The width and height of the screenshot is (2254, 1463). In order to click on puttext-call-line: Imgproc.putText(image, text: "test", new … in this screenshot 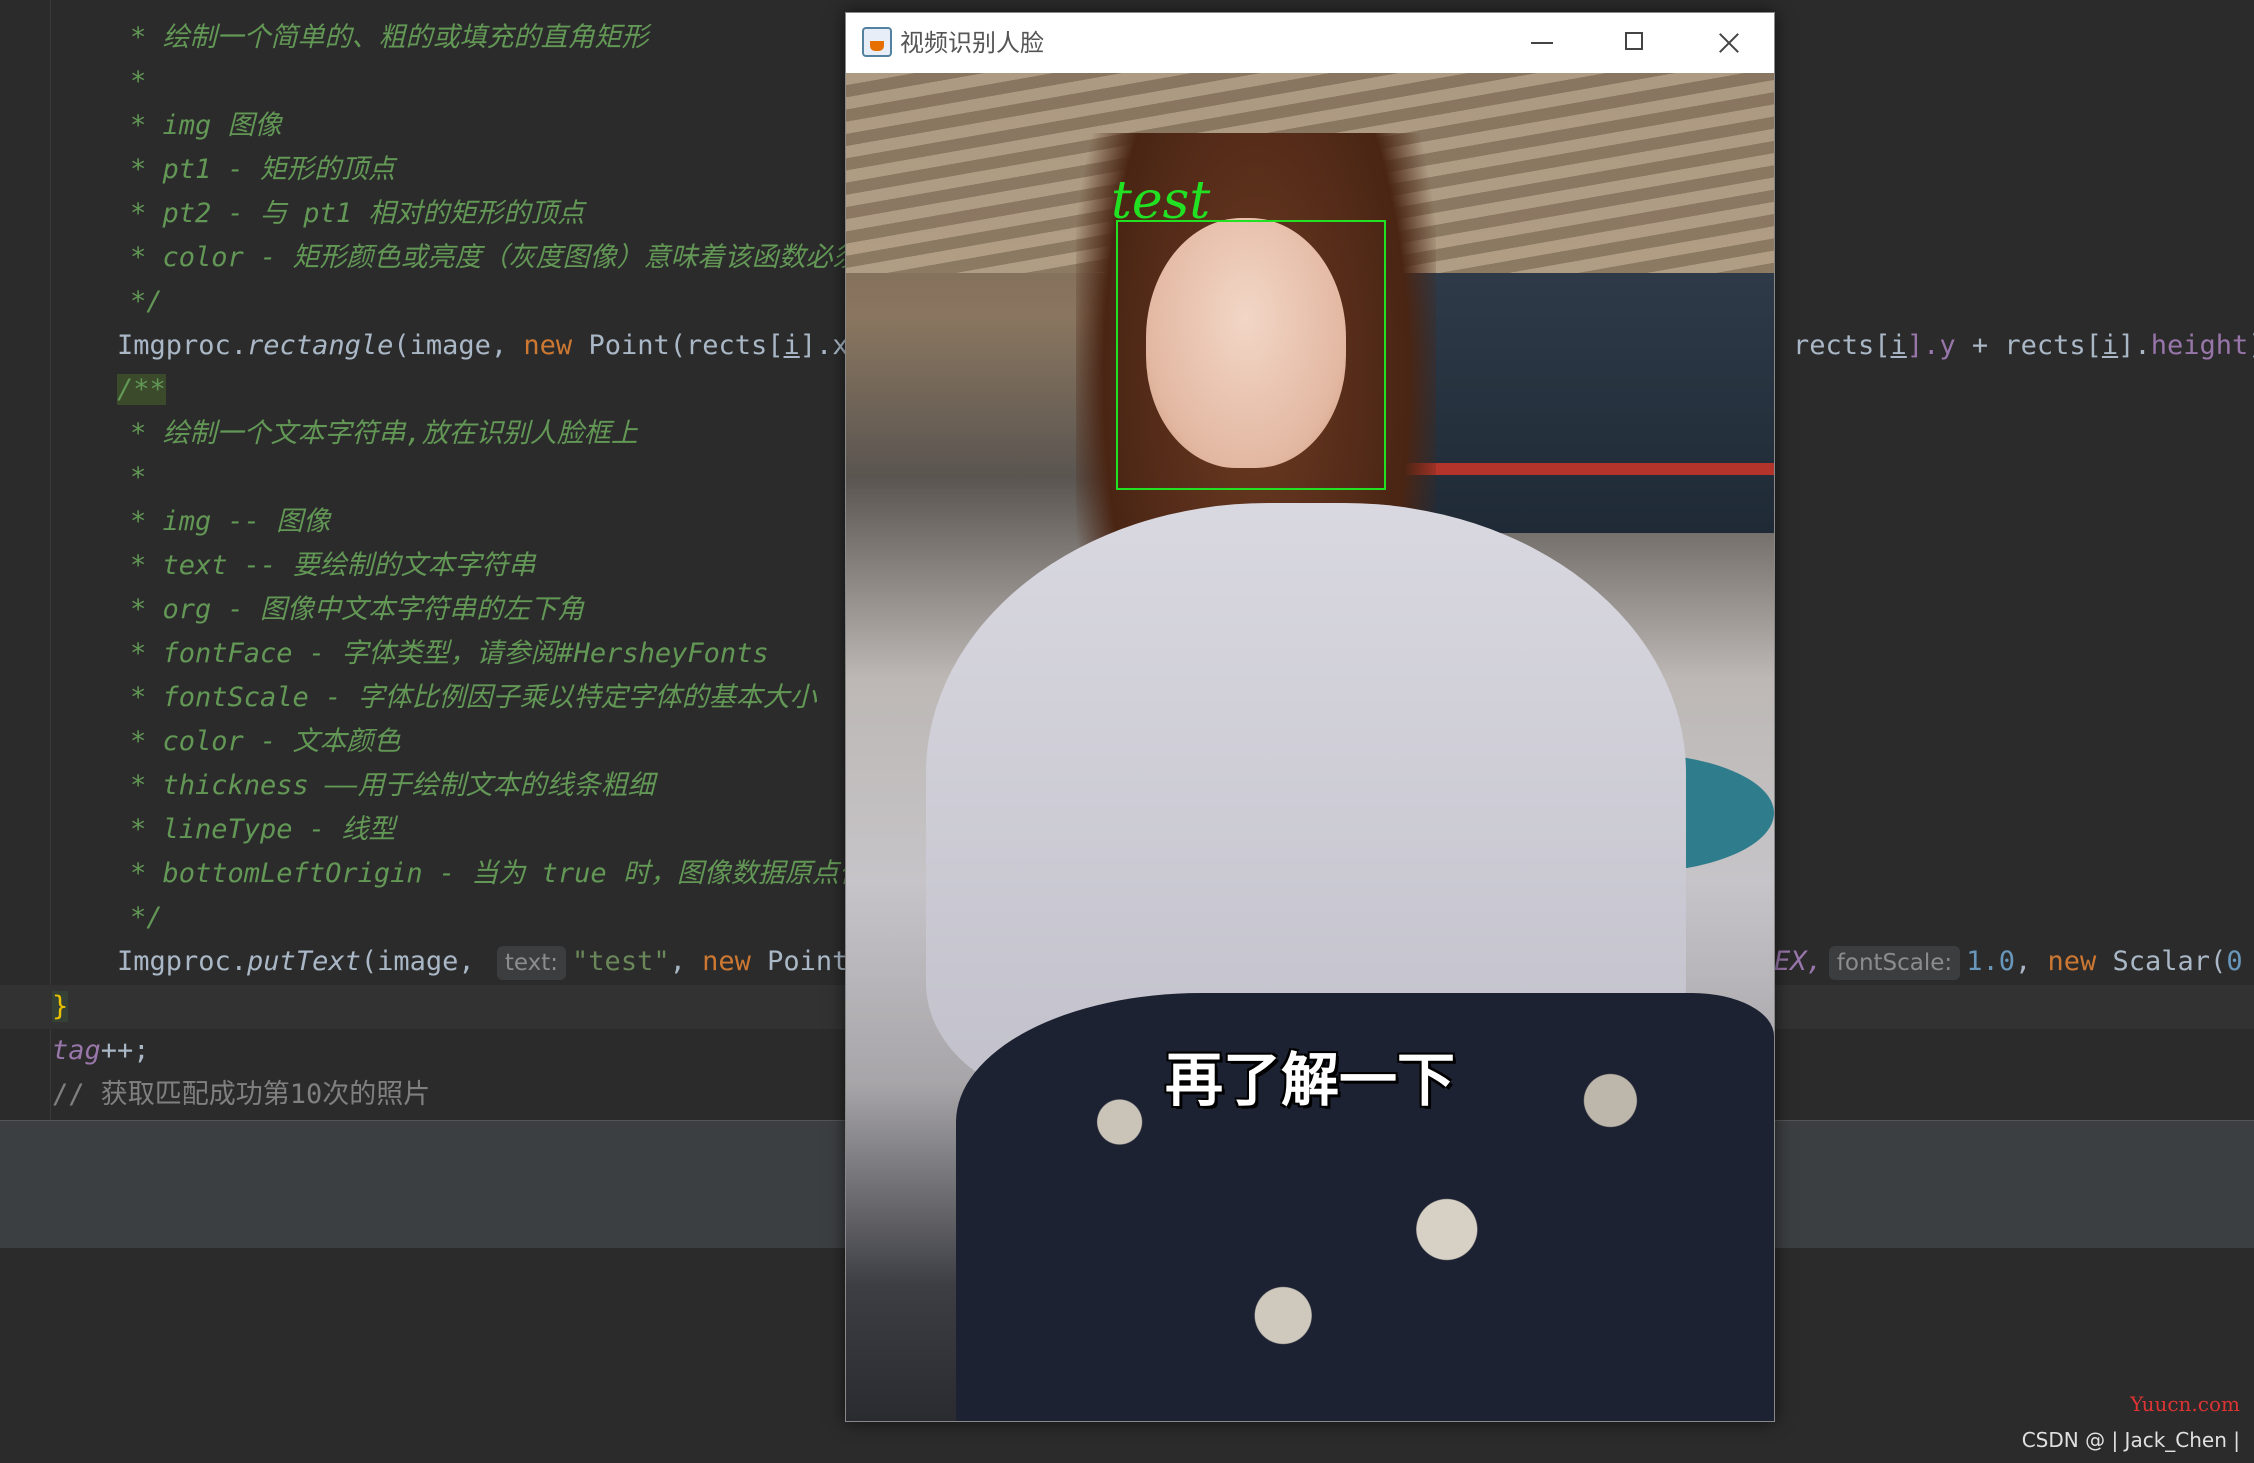, I will do `click(491, 962)`.